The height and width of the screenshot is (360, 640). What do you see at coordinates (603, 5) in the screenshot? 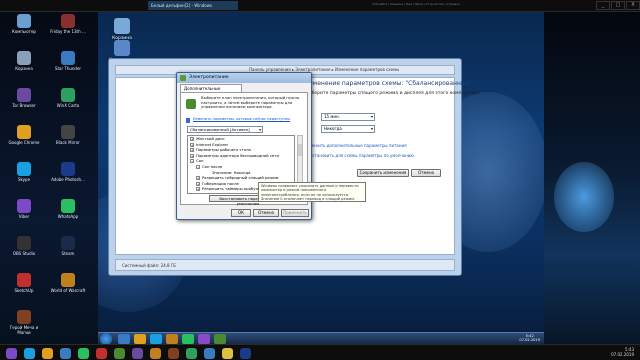
I see `minimize-button: _` at bounding box center [603, 5].